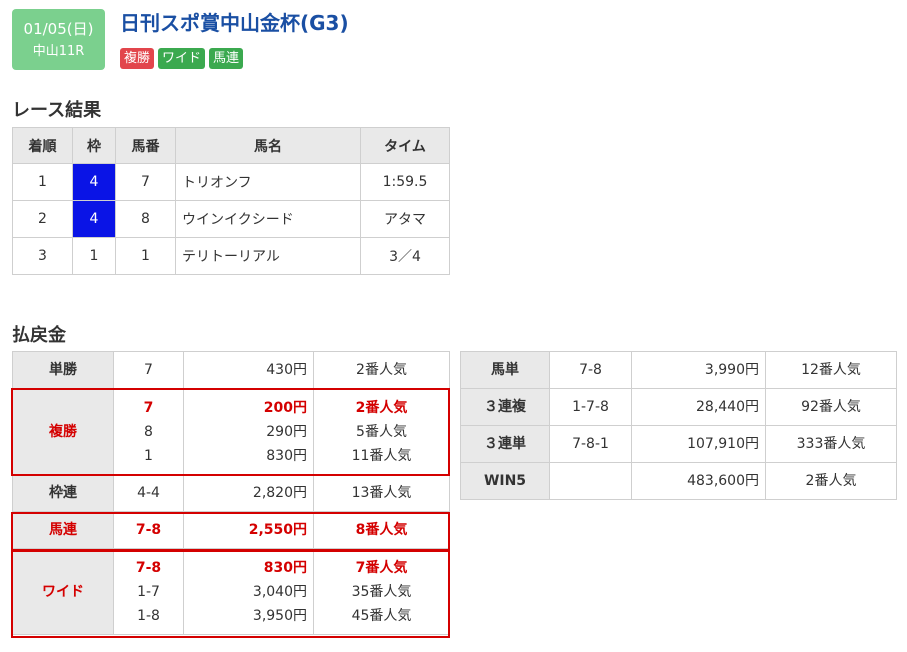 This screenshot has width=907, height=652. I want to click on col-time: タイム, so click(405, 145).